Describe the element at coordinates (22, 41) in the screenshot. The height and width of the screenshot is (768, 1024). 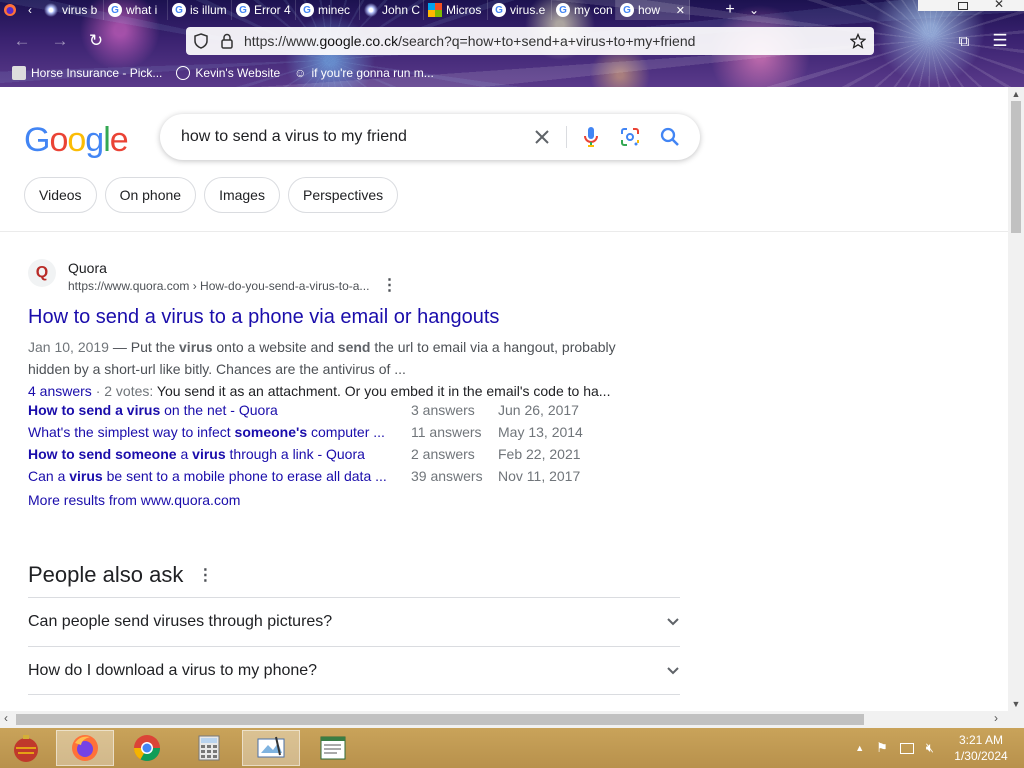
I see `back-icon: ←` at that location.